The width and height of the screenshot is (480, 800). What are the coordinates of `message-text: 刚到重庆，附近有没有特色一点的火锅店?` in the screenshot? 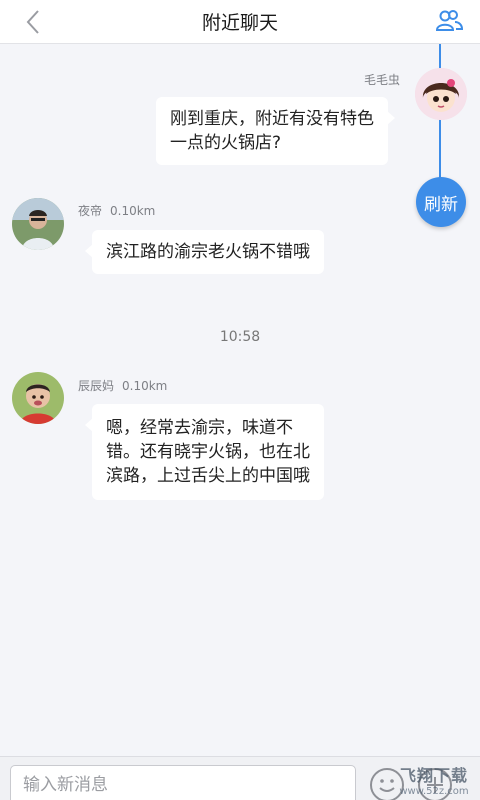 It's located at (272, 131).